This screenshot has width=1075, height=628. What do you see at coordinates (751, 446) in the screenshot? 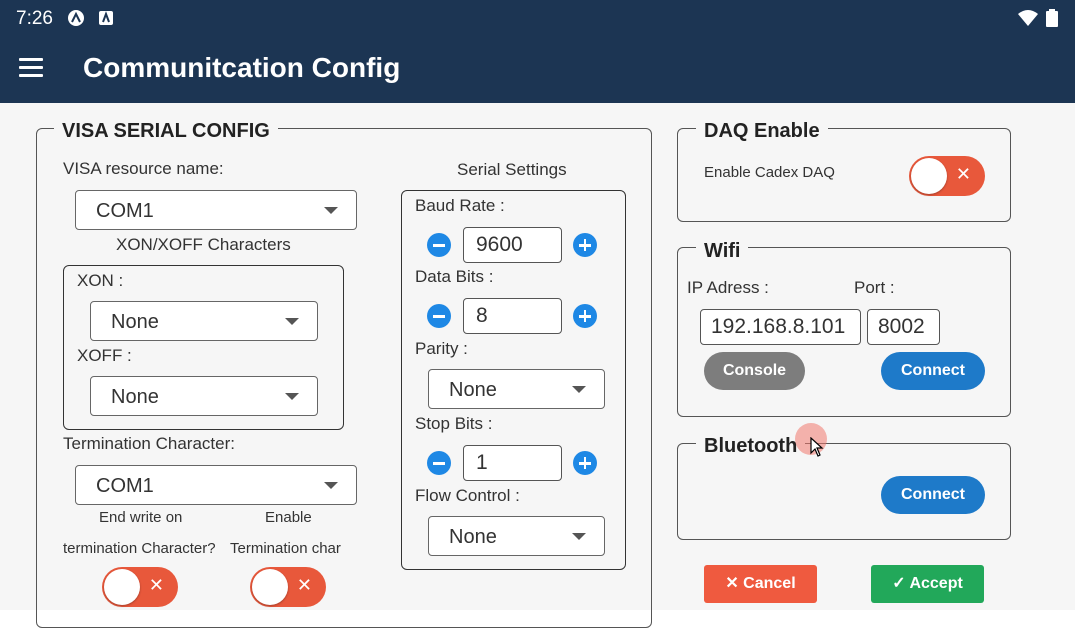
I see `bluetooth-legend: Bluetooth` at bounding box center [751, 446].